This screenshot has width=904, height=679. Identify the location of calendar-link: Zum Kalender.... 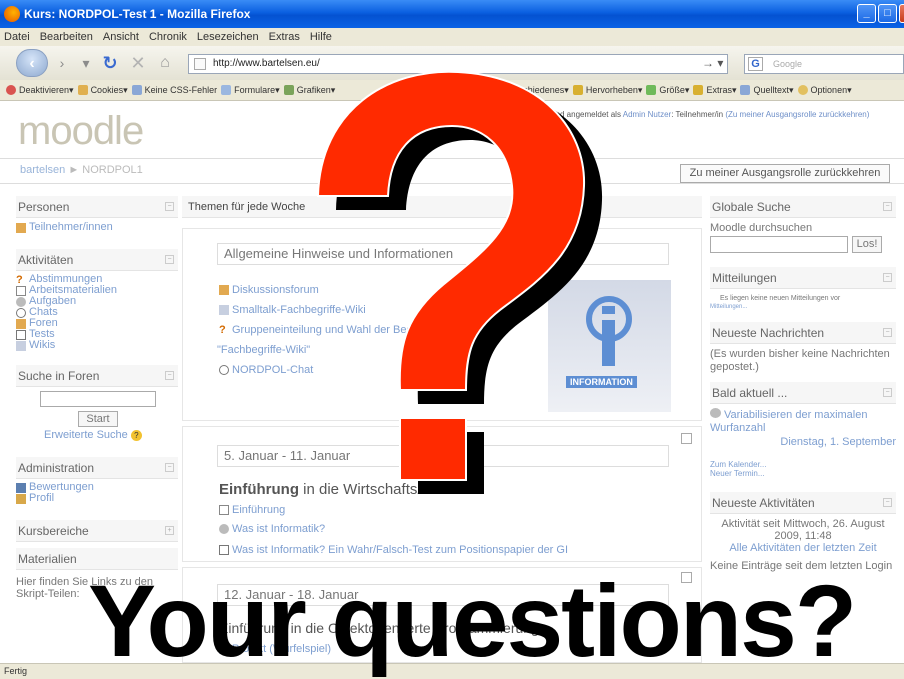
(803, 464).